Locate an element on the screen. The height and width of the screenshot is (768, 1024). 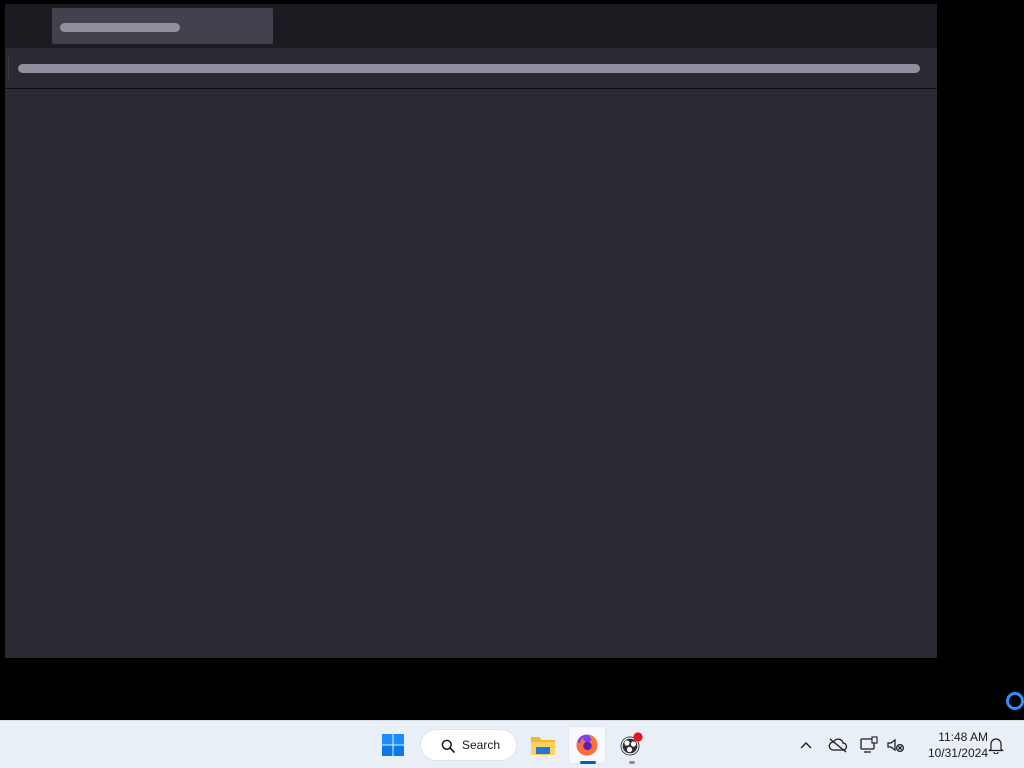
network-status is located at coordinates (869, 745).